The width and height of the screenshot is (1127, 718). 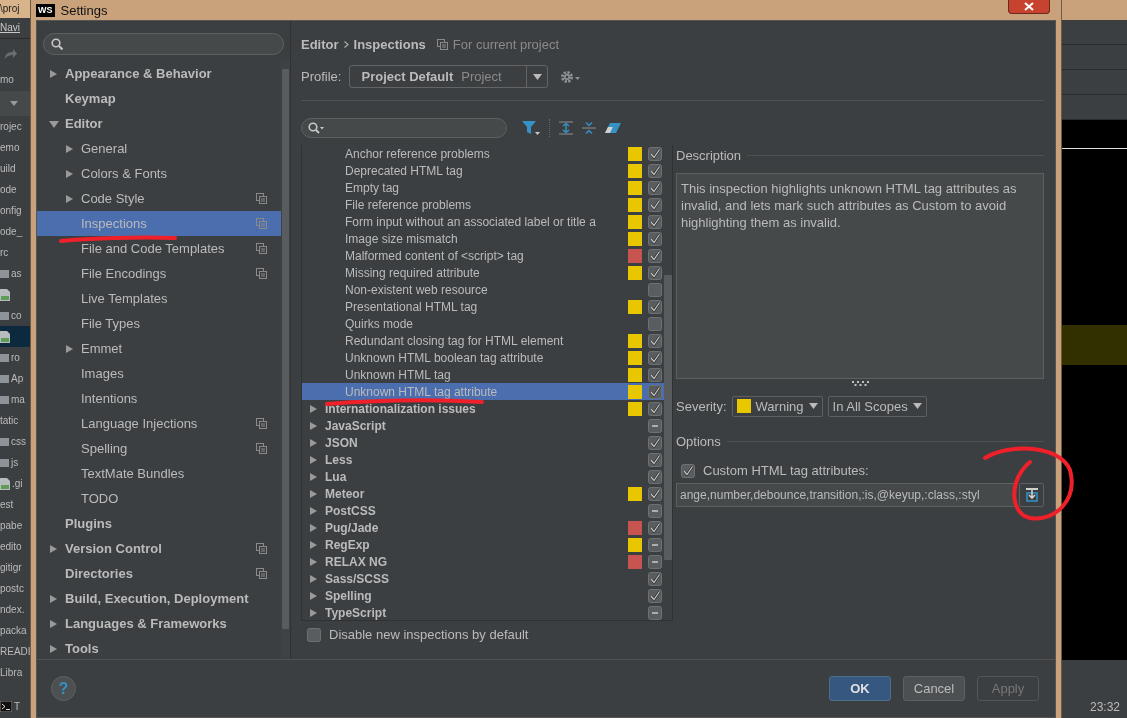 I want to click on file-name: READI, so click(x=15, y=651).